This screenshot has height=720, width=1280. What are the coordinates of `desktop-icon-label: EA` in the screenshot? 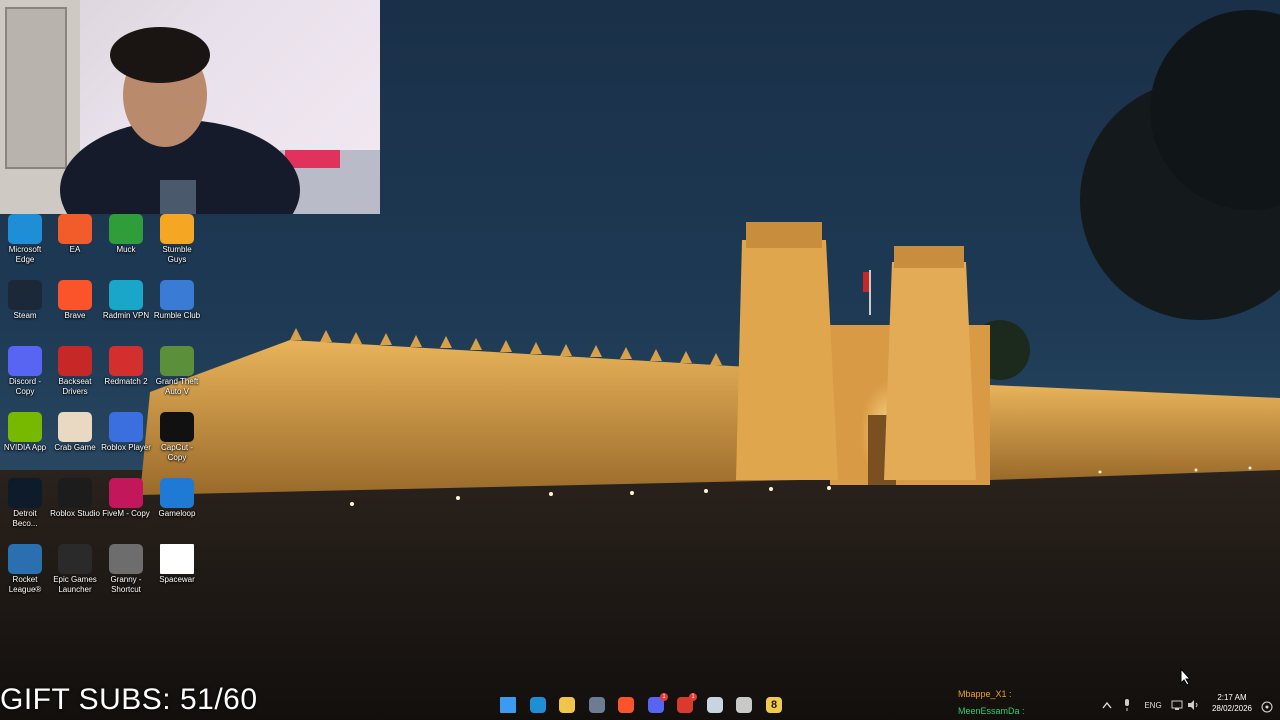 It's located at (75, 249).